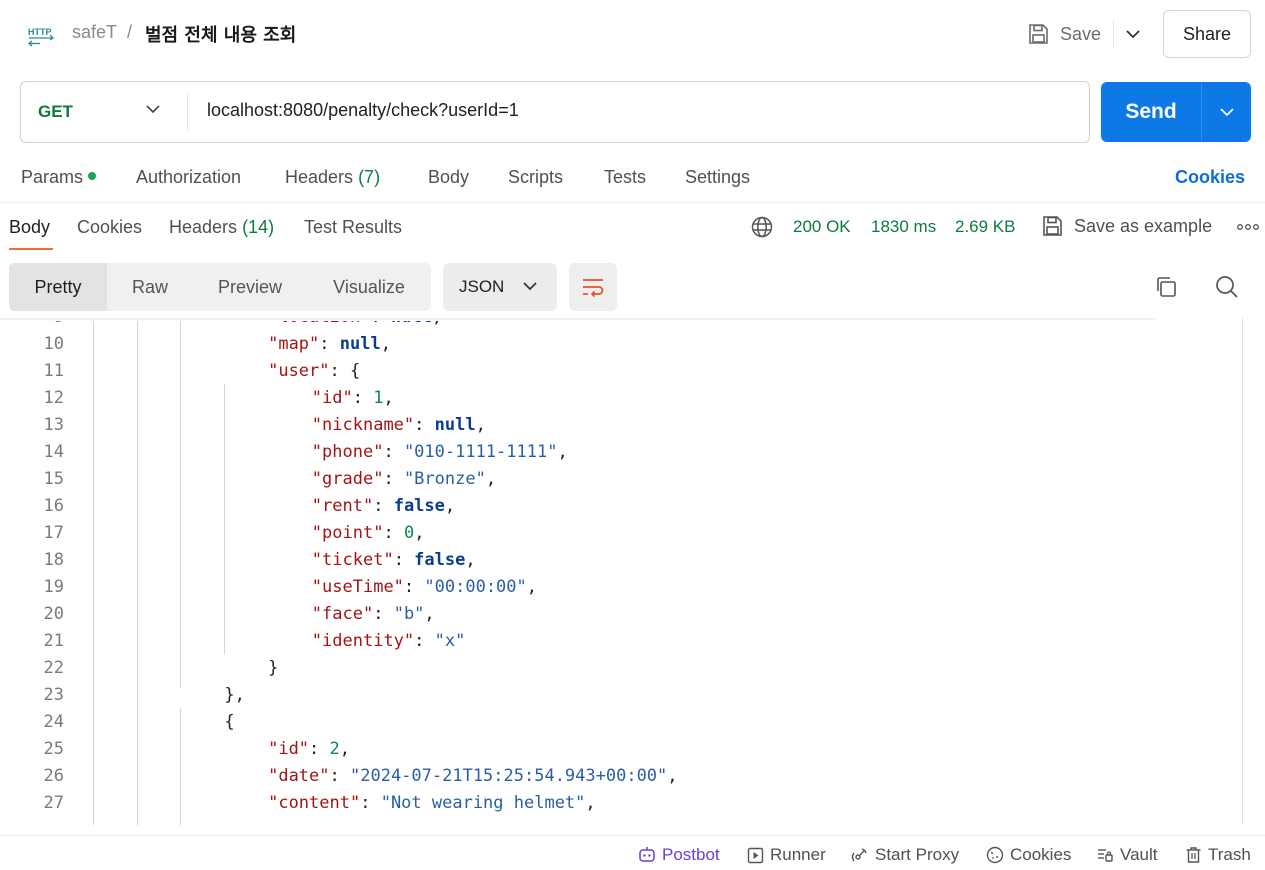 This screenshot has width=1265, height=870. What do you see at coordinates (679, 855) in the screenshot?
I see `postbot-button: Postbot` at bounding box center [679, 855].